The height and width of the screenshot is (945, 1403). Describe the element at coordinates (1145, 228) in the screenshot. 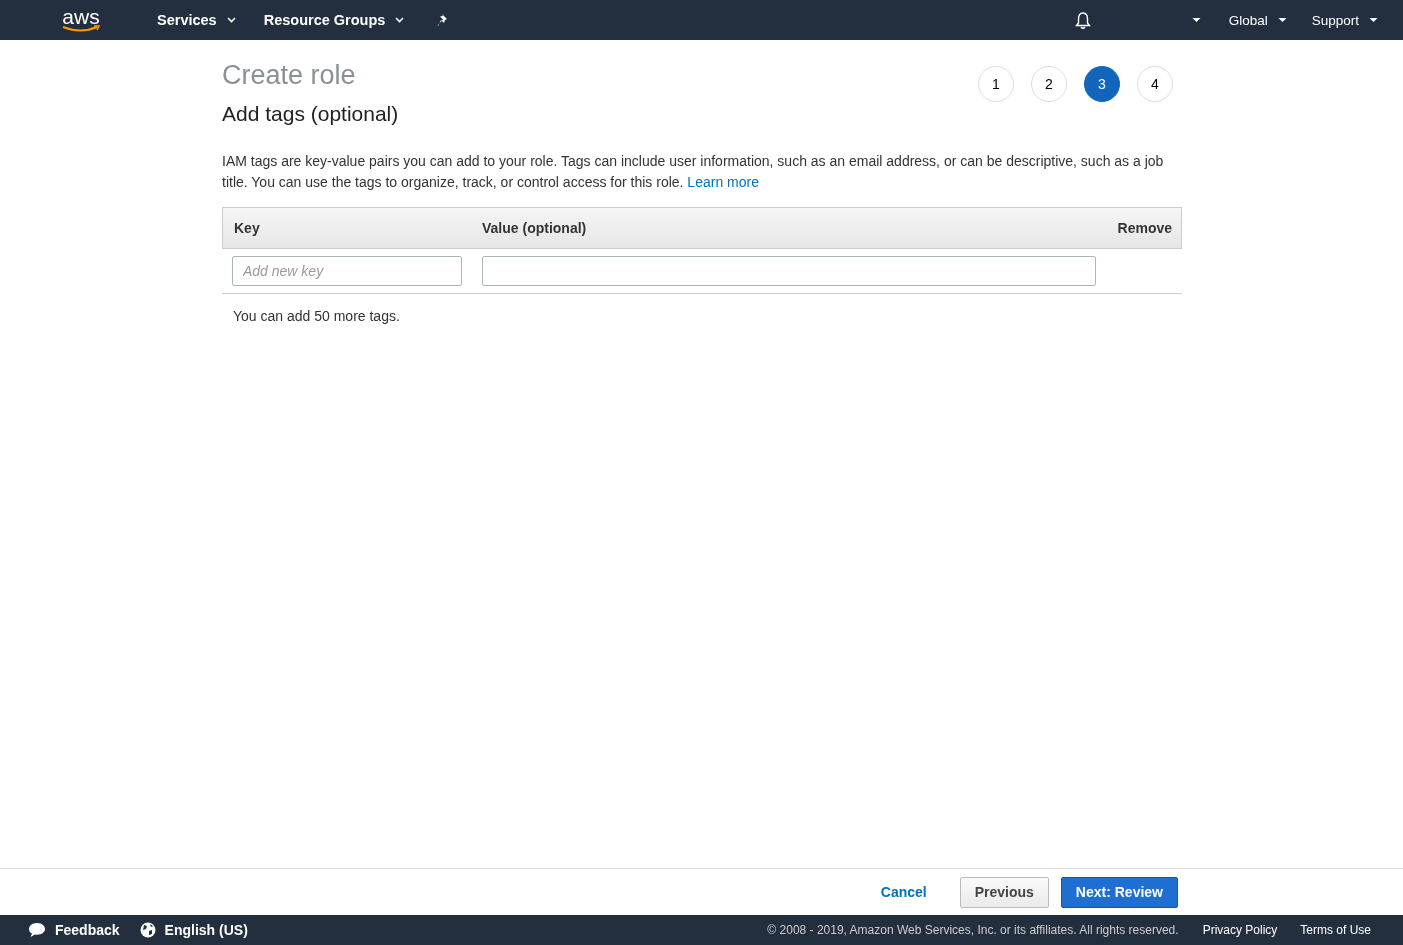

I see `column-header: Remove` at that location.